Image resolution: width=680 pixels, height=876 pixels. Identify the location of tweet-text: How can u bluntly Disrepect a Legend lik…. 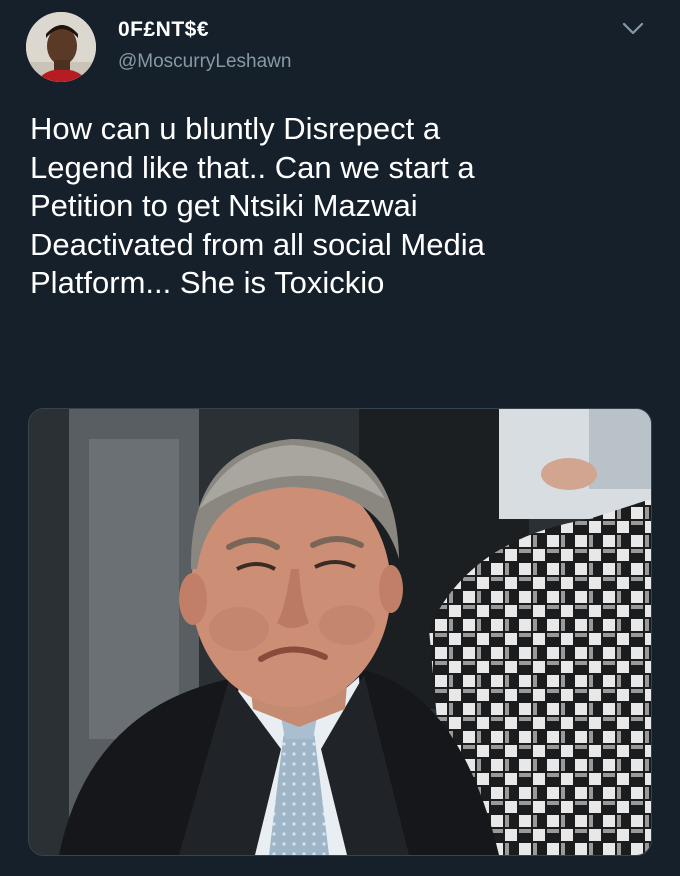
(257, 205).